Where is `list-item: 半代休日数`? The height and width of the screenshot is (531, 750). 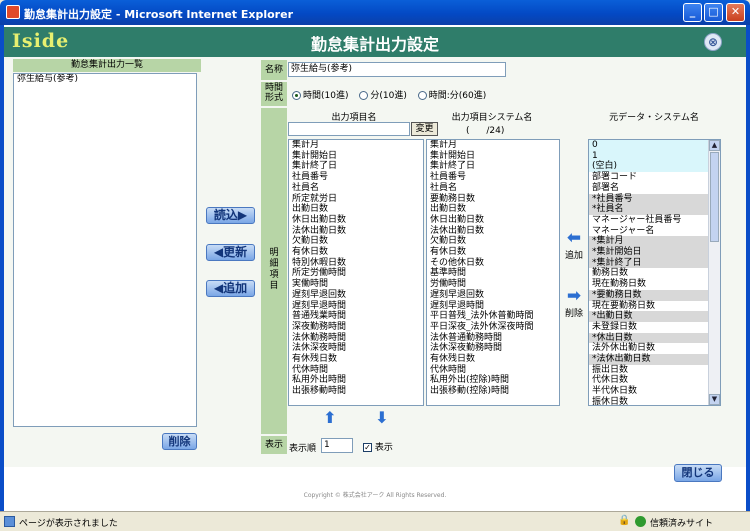 list-item: 半代休日数 is located at coordinates (654, 391).